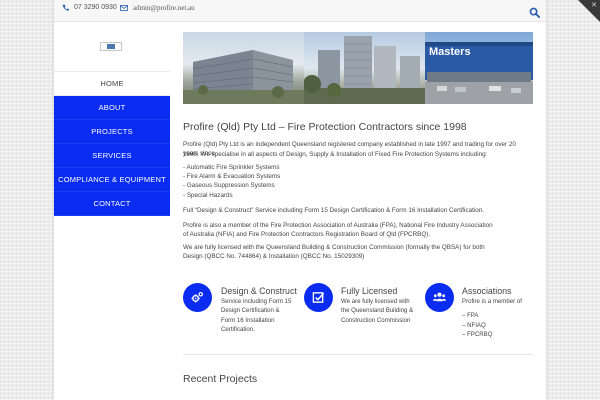 This screenshot has height=400, width=600. I want to click on feature-line: Form 16 Installation, so click(248, 320).